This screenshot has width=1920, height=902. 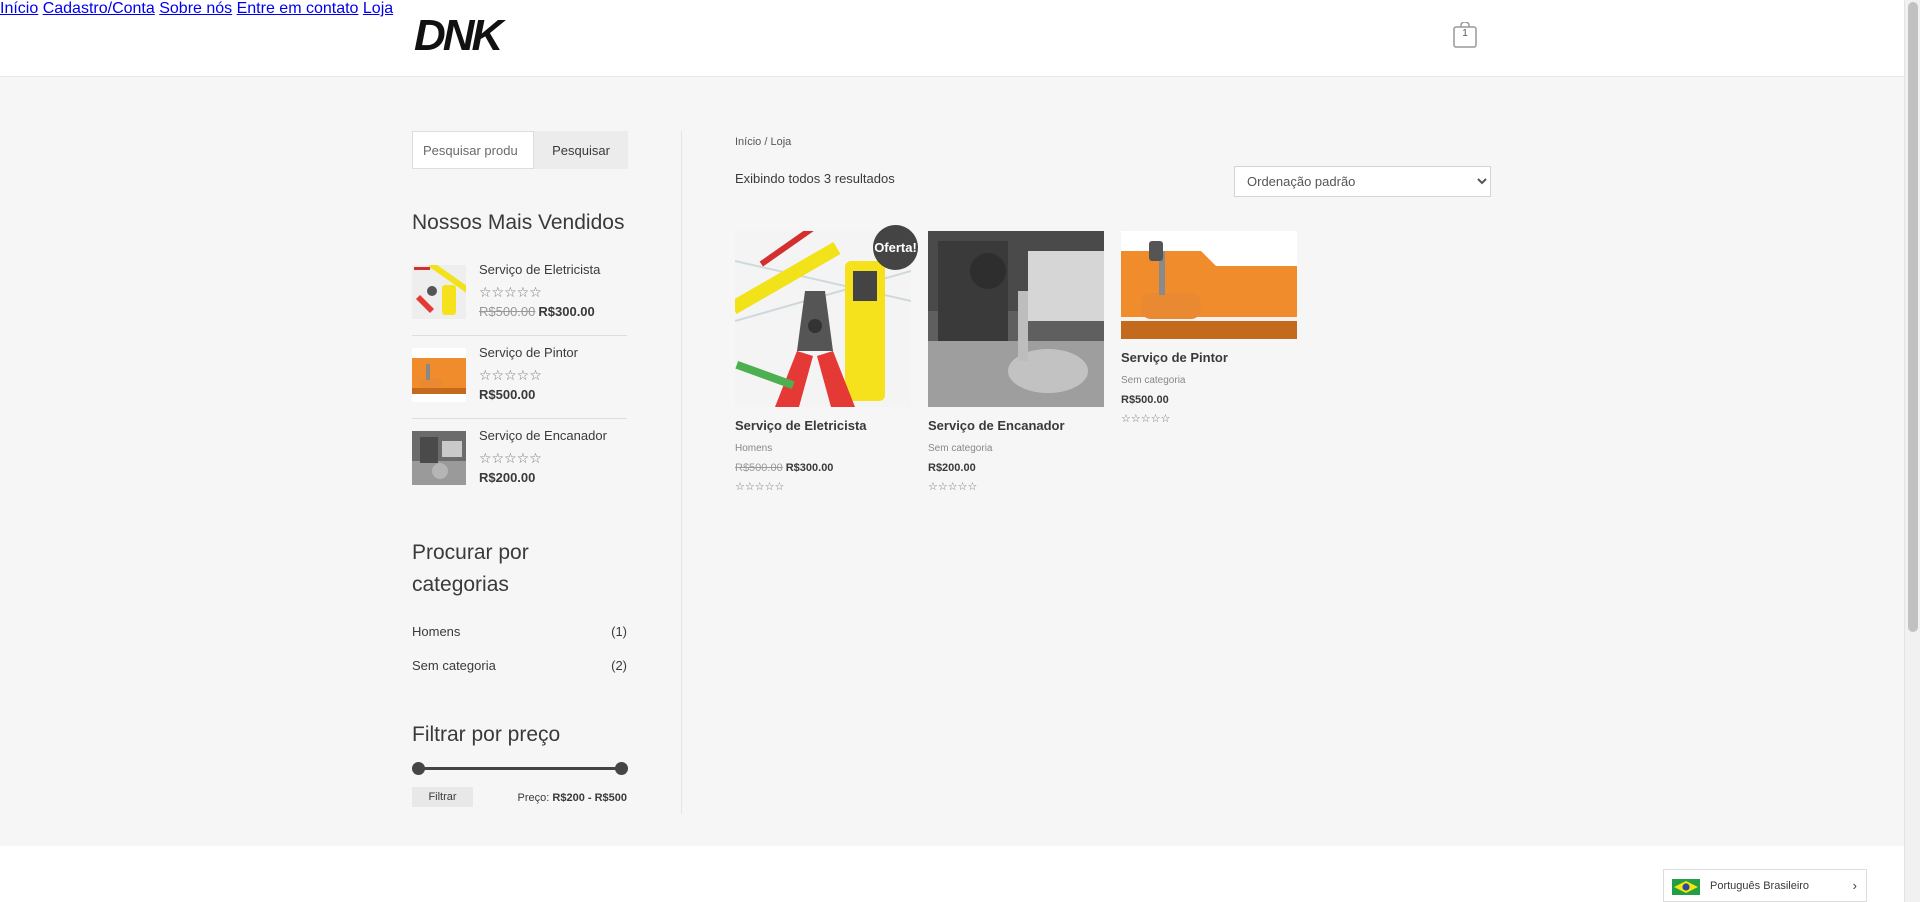 I want to click on best-seller-price: R$500.00, so click(x=507, y=394).